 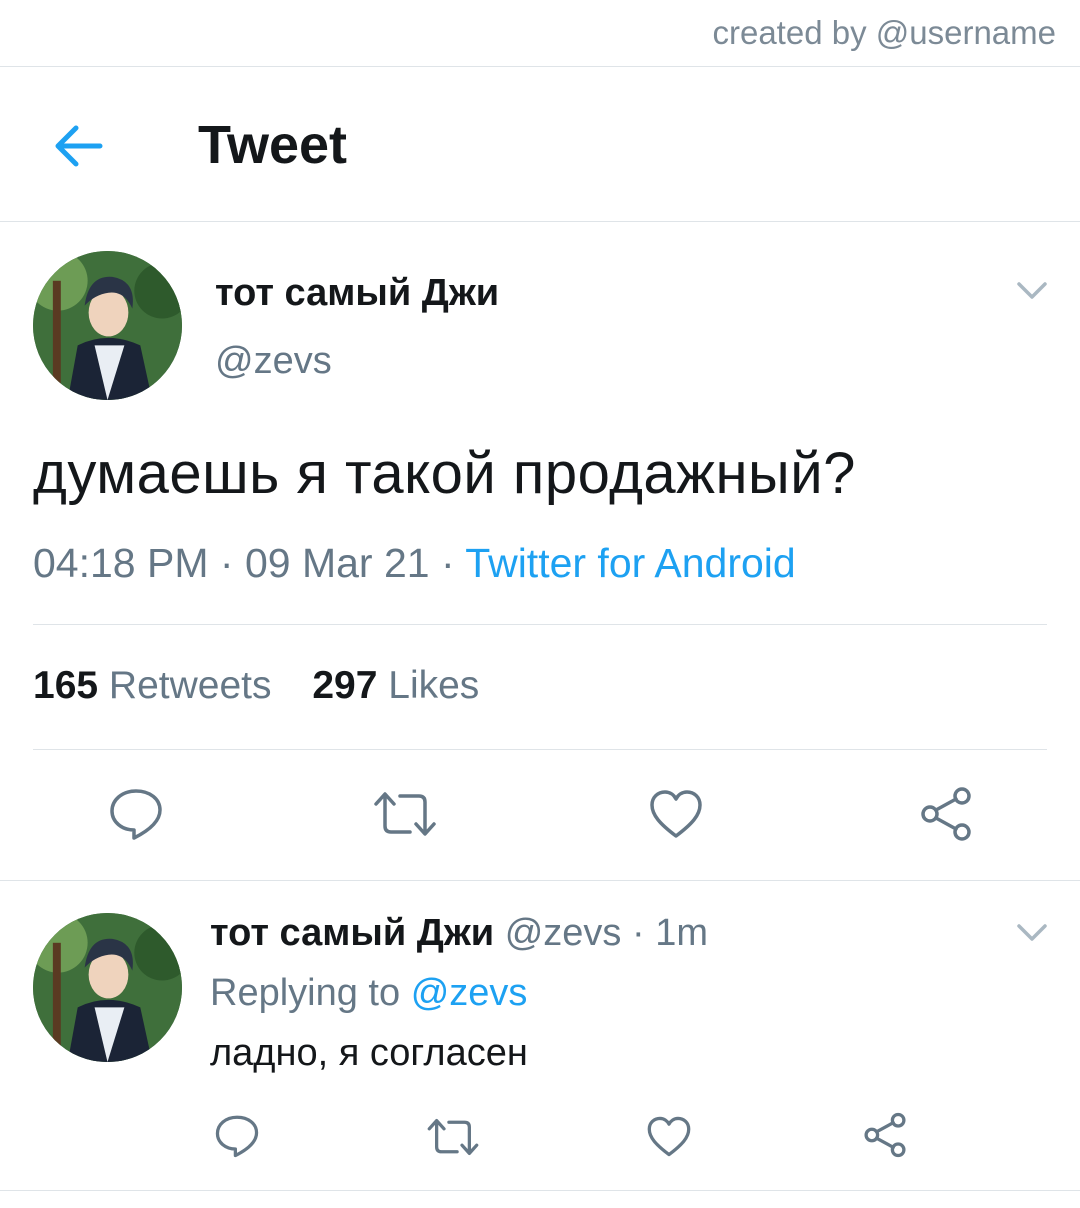 What do you see at coordinates (357, 293) in the screenshot?
I see `author-name: тот самый Джи` at bounding box center [357, 293].